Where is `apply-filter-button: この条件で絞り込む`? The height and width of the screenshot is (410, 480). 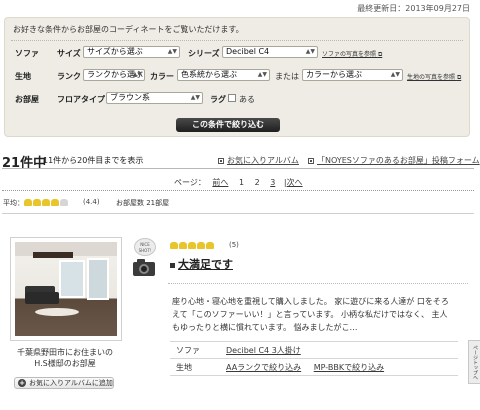
apply-filter-button: この条件で絞り込む is located at coordinates (228, 125).